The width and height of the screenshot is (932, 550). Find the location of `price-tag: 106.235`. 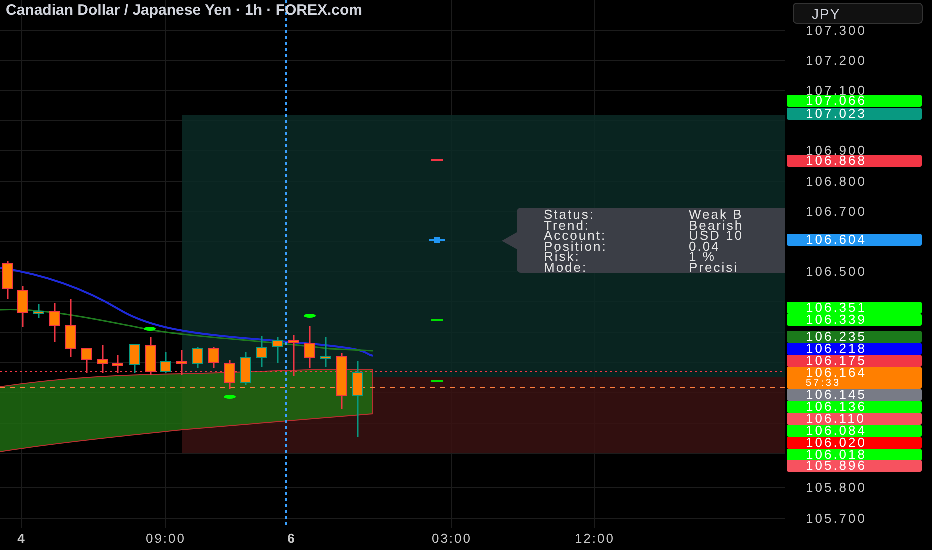

price-tag: 106.235 is located at coordinates (854, 337).